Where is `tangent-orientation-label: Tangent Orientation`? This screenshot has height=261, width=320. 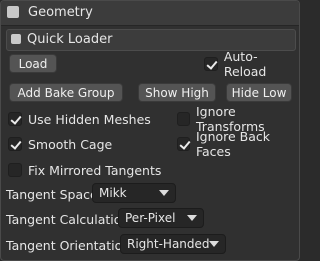
tangent-orientation-label: Tangent Orientation is located at coordinates (68, 245).